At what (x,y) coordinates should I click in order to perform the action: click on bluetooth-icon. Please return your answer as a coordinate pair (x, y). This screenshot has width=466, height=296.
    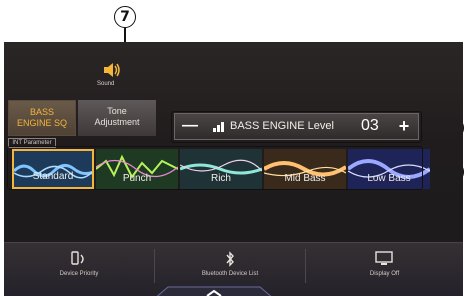
    Looking at the image, I should click on (230, 259).